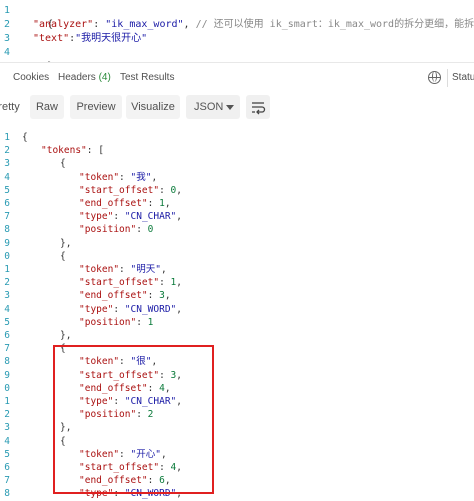 Image resolution: width=474 pixels, height=501 pixels. I want to click on response-toolbar: retty Raw Preview Visualize JSON, so click(237, 109).